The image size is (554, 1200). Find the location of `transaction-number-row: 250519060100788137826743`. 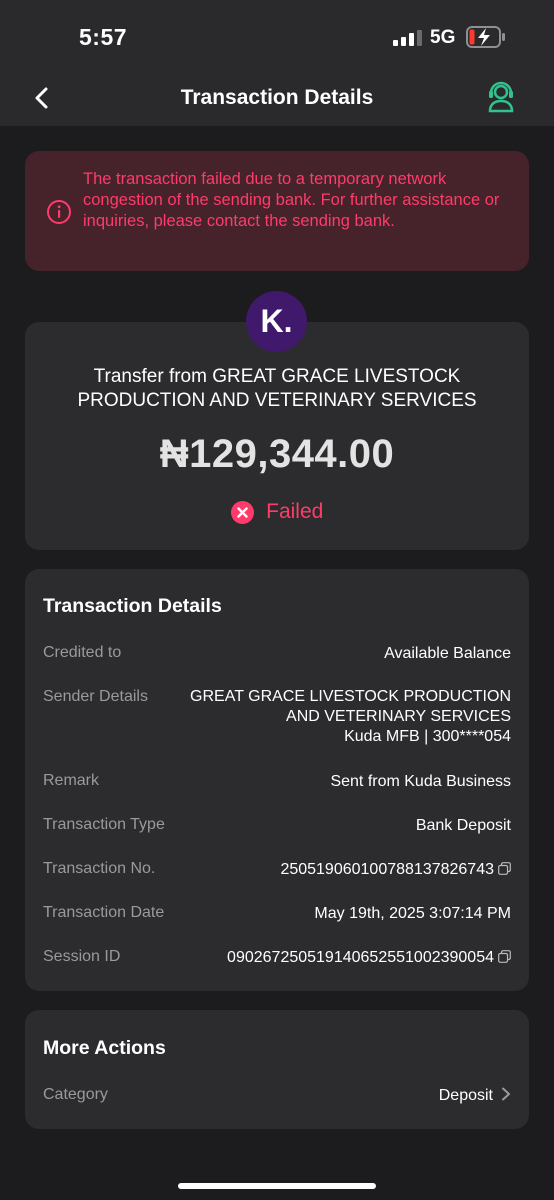

transaction-number-row: 250519060100788137826743 is located at coordinates (395, 870).